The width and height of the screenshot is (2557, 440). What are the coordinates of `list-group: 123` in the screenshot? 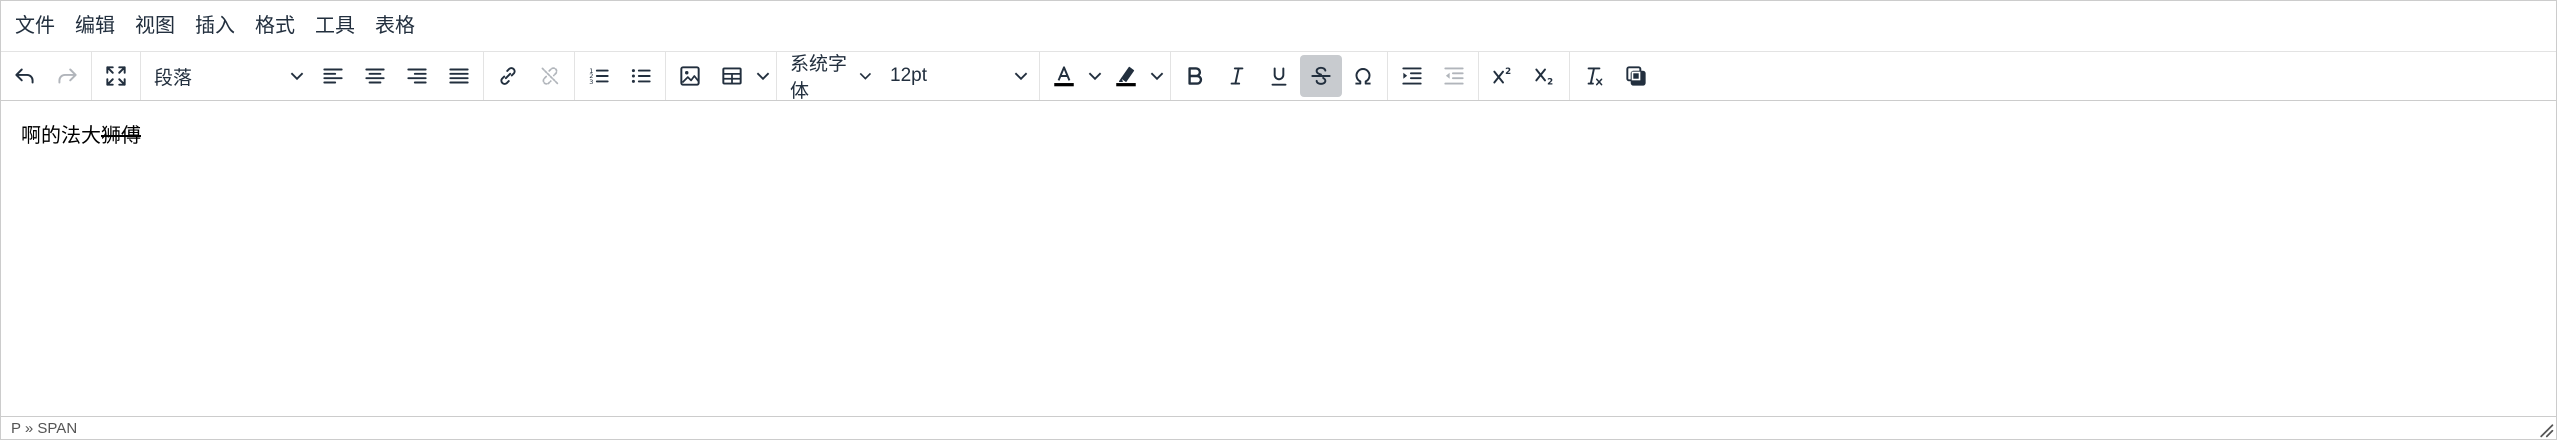 It's located at (620, 76).